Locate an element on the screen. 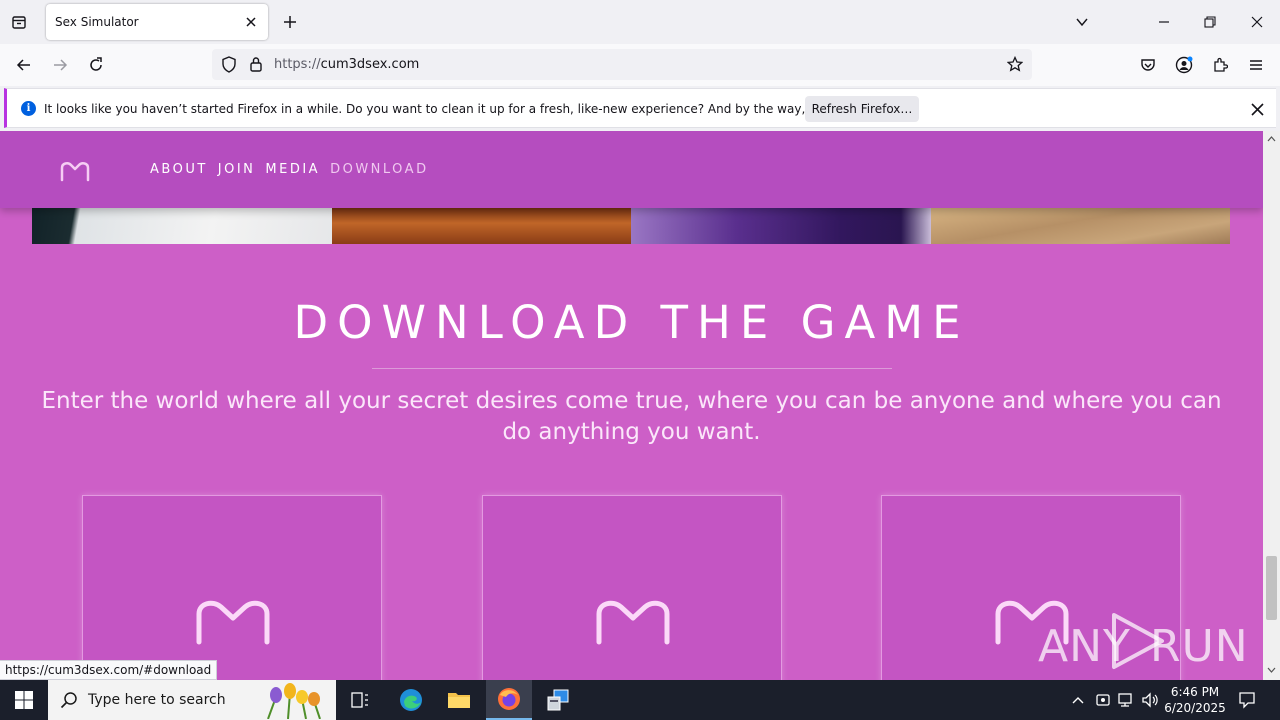 This screenshot has height=720, width=1280. firefox-icon is located at coordinates (509, 700).